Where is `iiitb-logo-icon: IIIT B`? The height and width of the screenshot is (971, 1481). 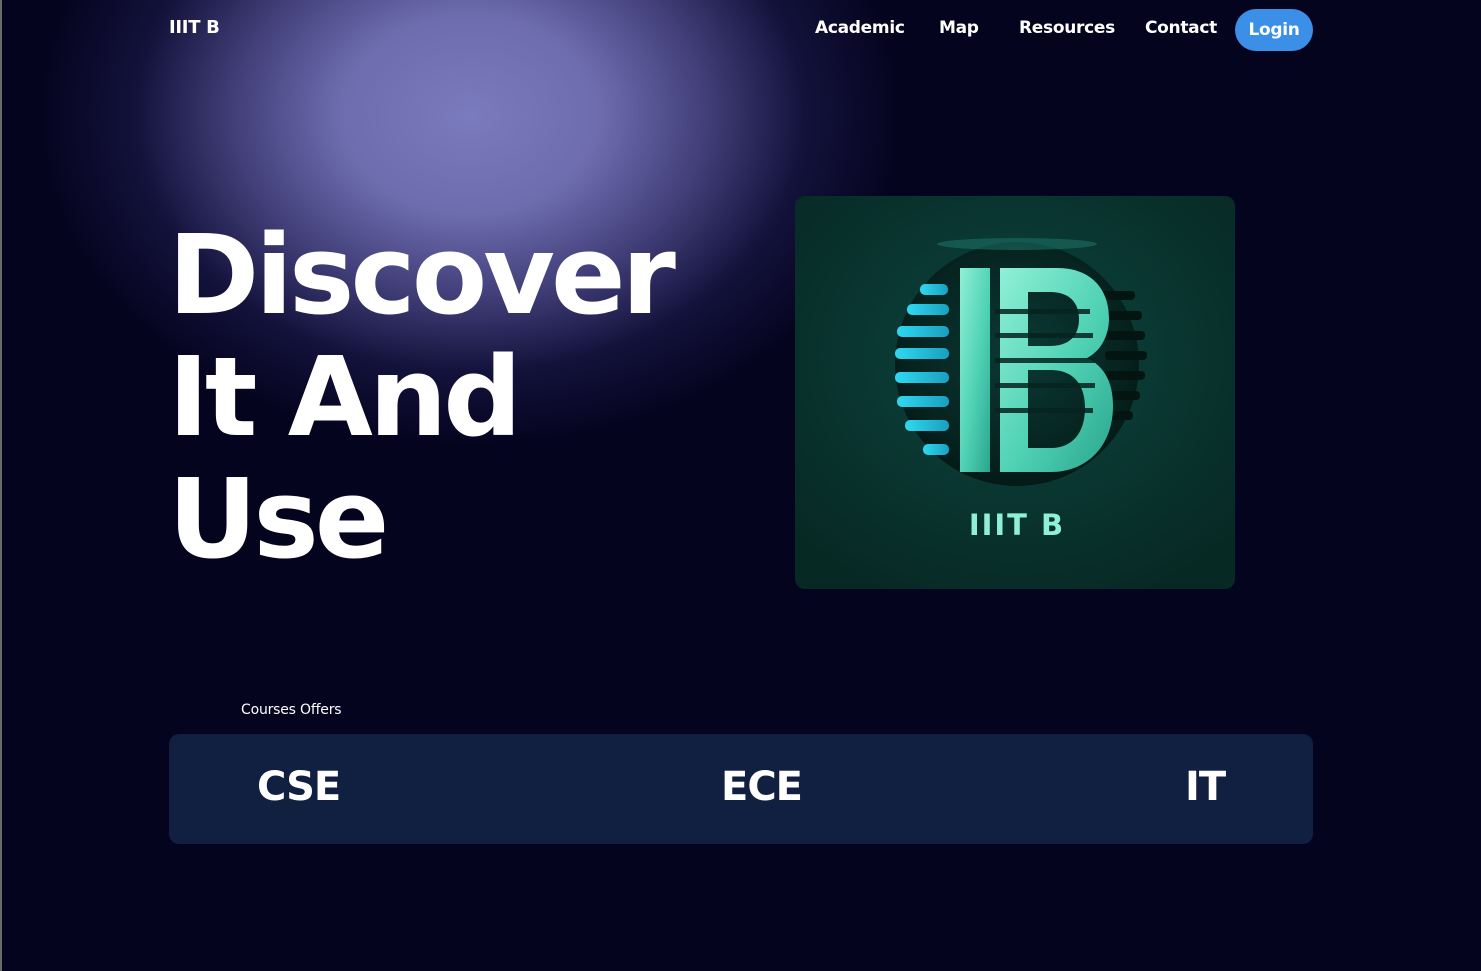 iiitb-logo-icon: IIIT B is located at coordinates (1021, 390).